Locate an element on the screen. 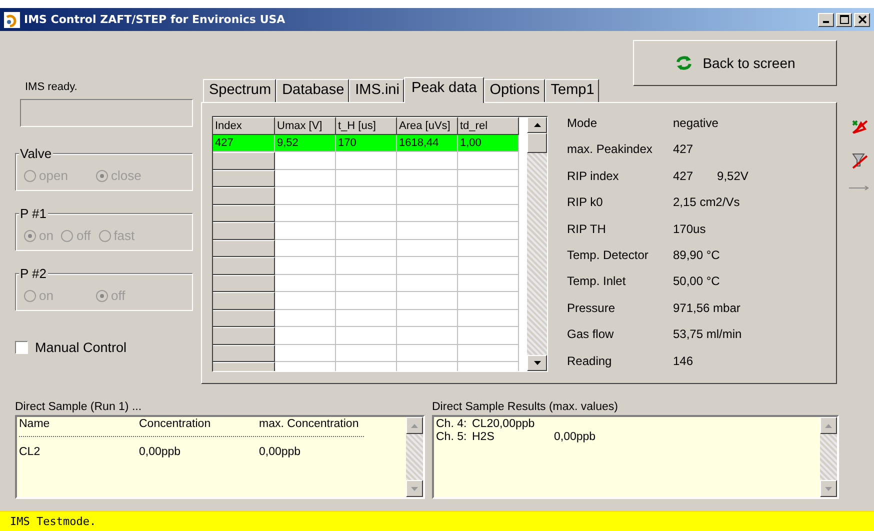 Image resolution: width=874 pixels, height=531 pixels. tab: Database is located at coordinates (313, 90).